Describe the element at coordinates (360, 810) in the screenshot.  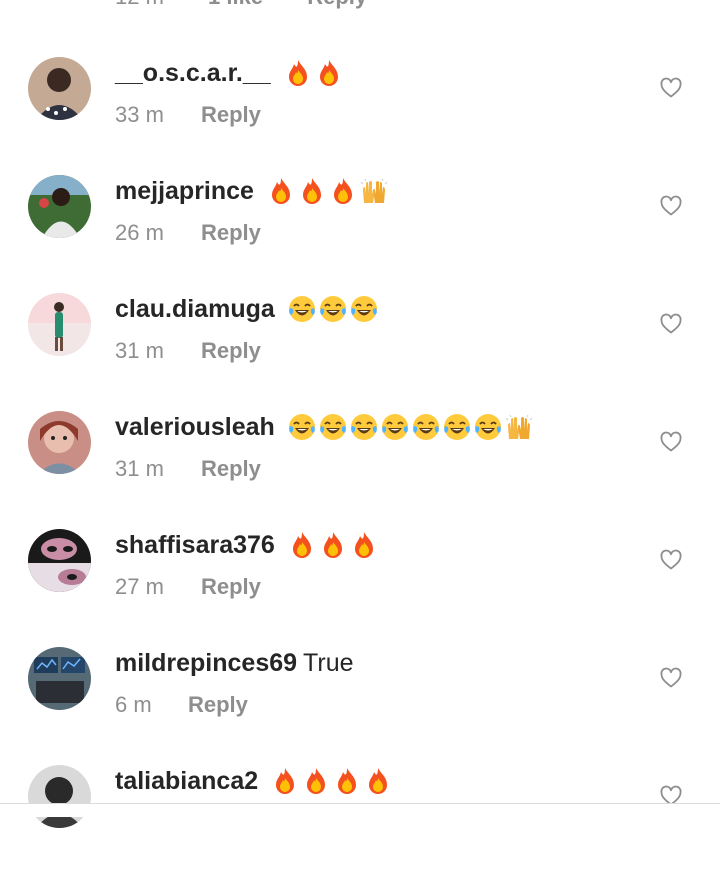
I see `bottom-bar` at that location.